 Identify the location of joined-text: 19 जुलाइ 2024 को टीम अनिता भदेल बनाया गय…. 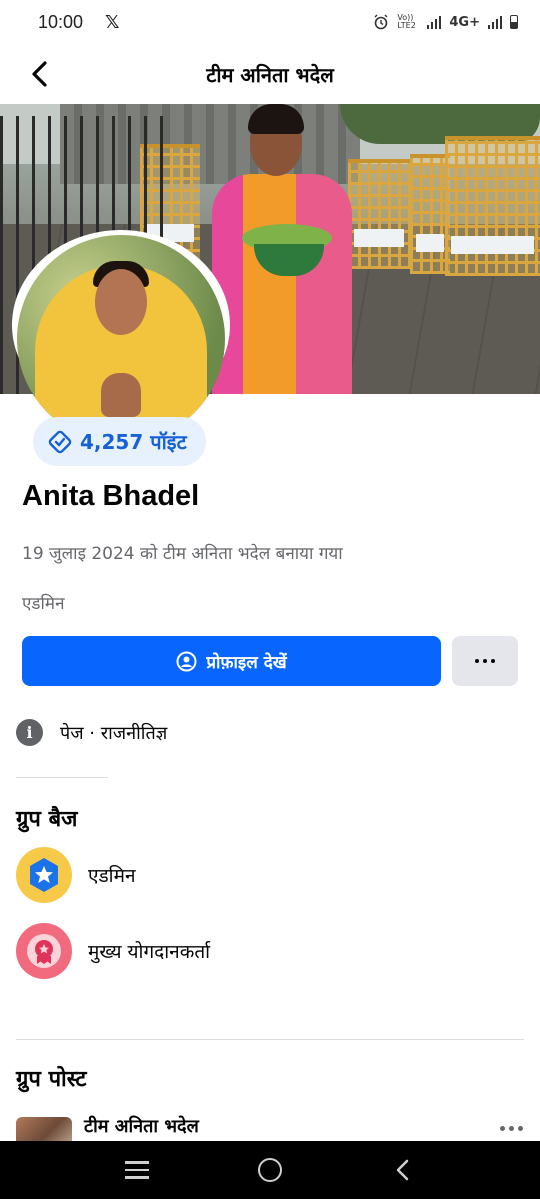
(182, 554).